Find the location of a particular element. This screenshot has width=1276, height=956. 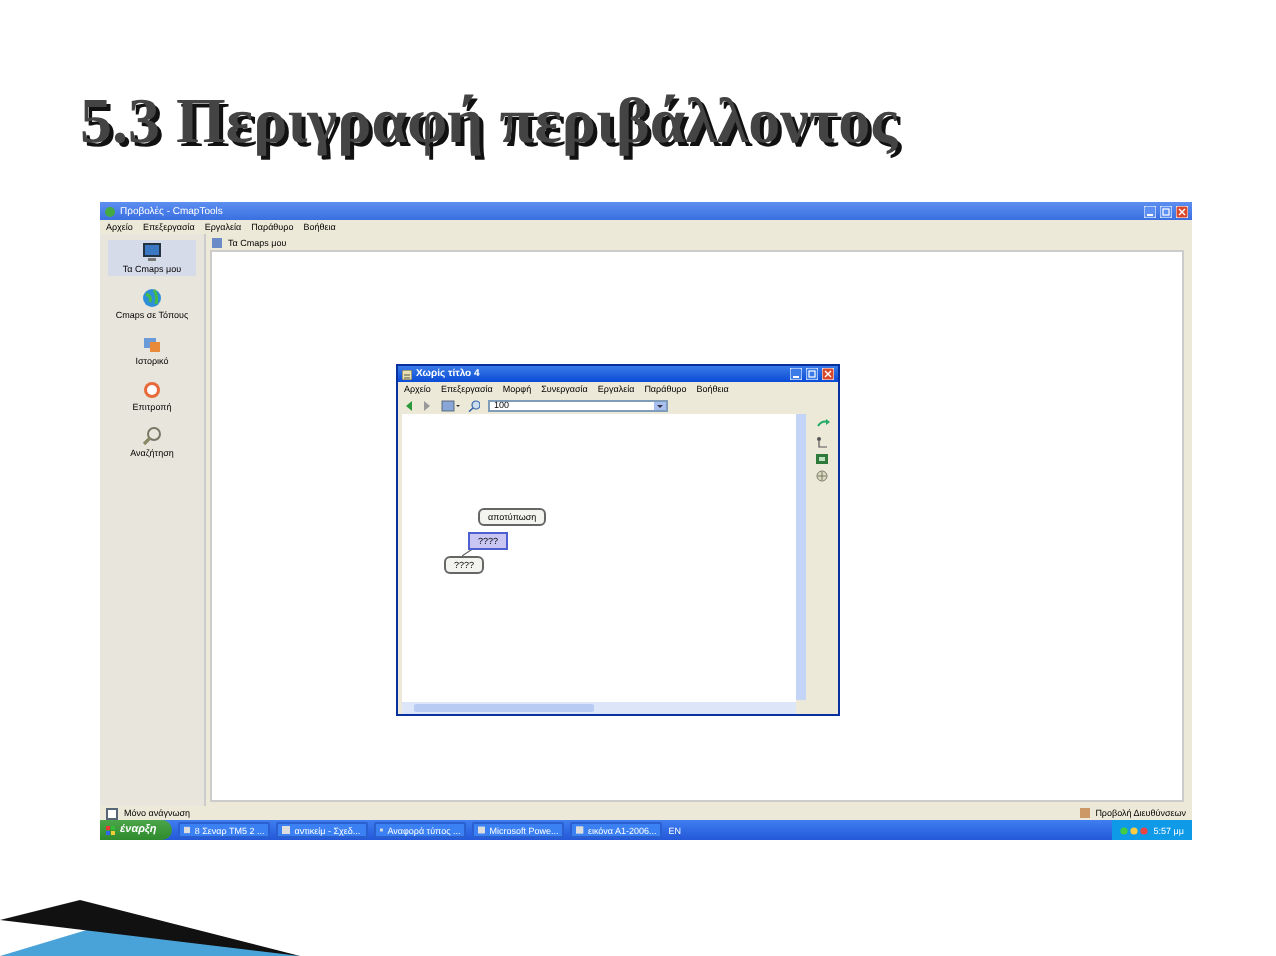

view-dropdown-icon is located at coordinates (450, 405).